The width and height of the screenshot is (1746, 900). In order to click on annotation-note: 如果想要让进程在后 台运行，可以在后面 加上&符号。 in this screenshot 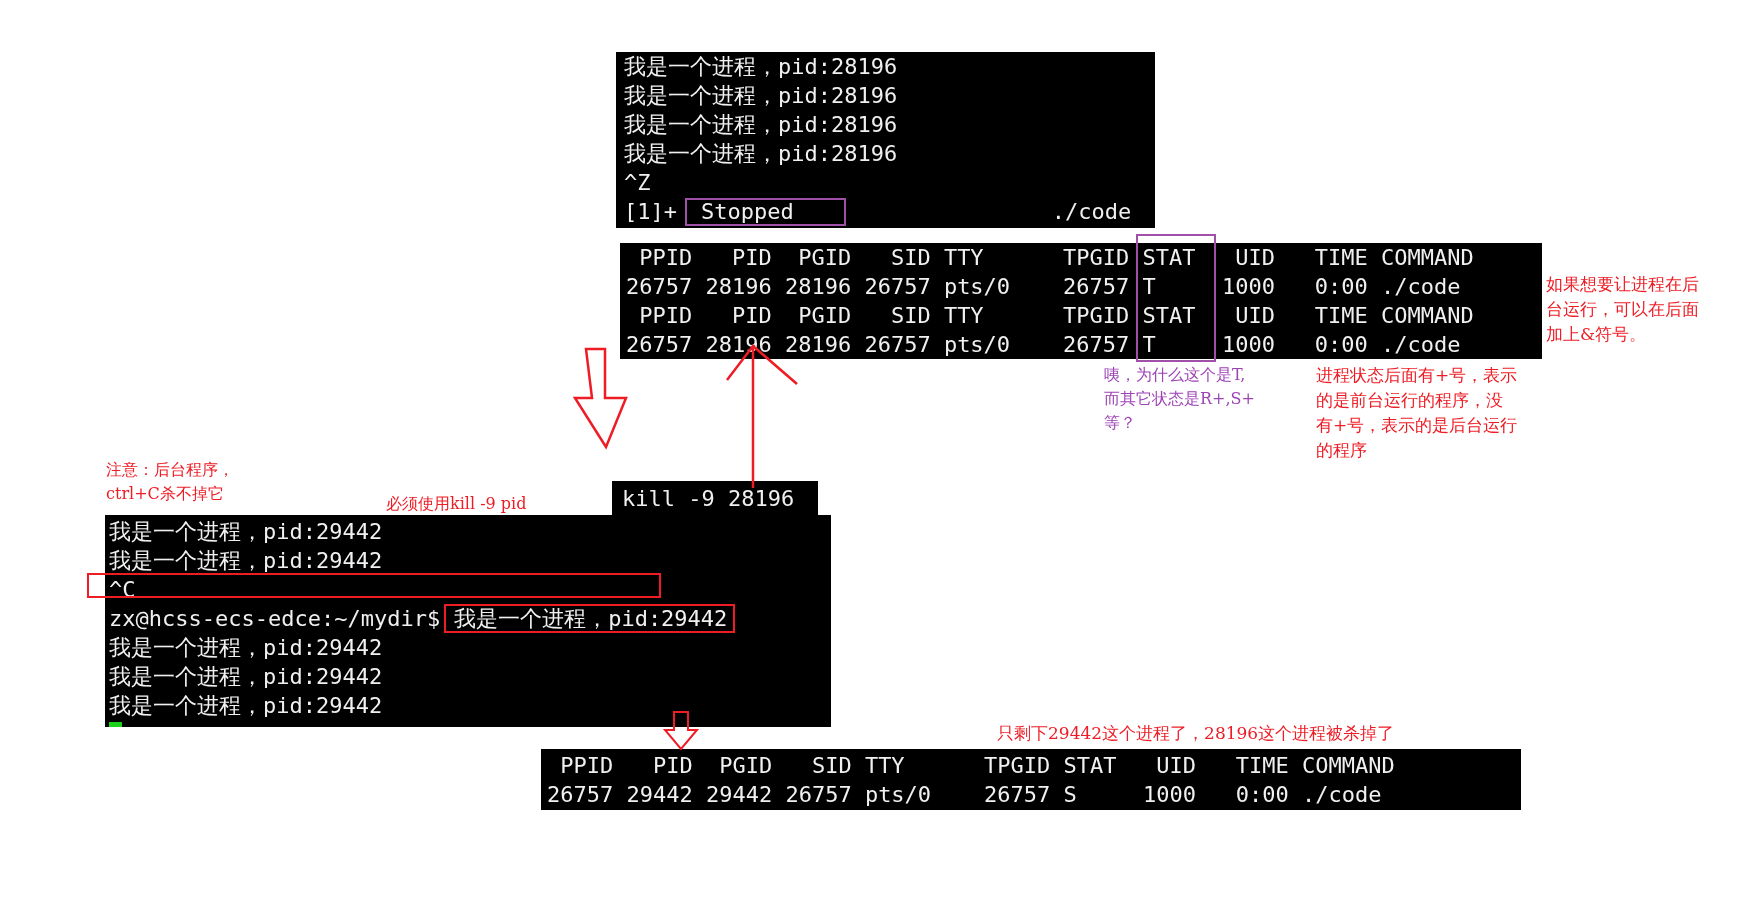, I will do `click(1622, 309)`.